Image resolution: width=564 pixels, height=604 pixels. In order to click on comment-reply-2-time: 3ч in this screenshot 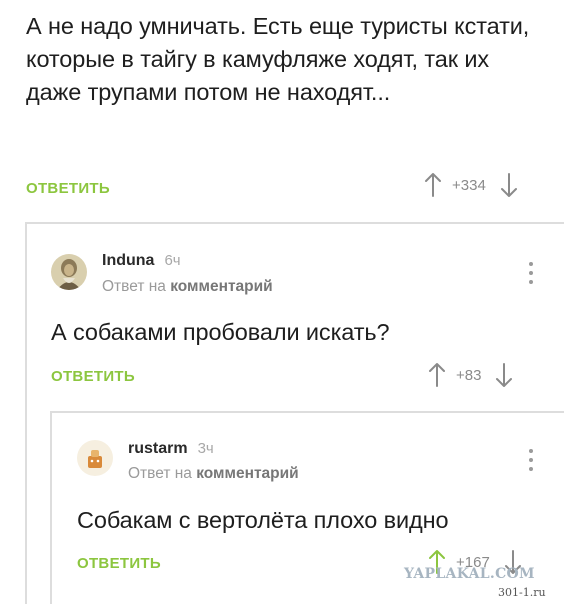, I will do `click(205, 448)`.